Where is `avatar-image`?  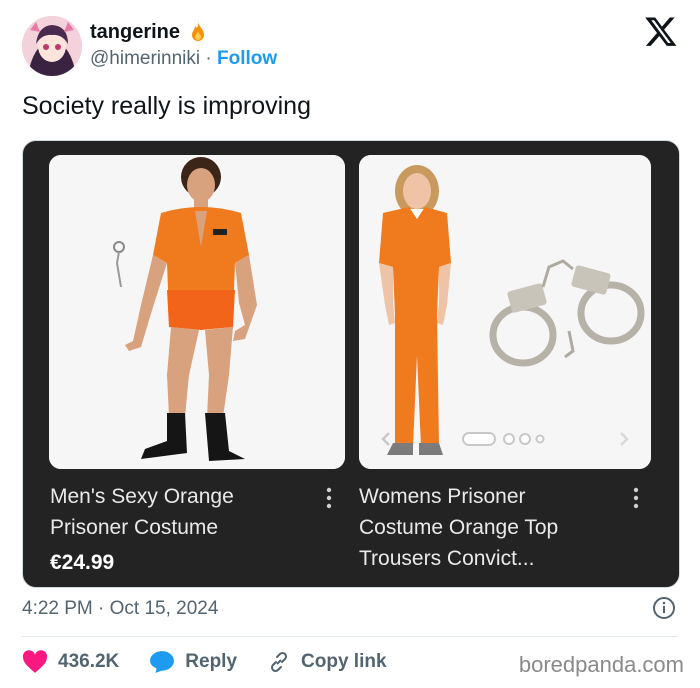
avatar-image is located at coordinates (52, 46).